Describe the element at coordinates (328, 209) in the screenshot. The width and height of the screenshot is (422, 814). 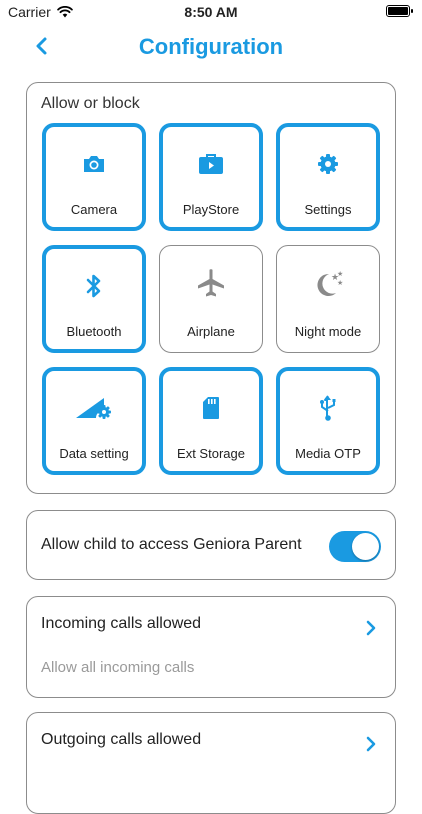
I see `tile-label: Settings` at that location.